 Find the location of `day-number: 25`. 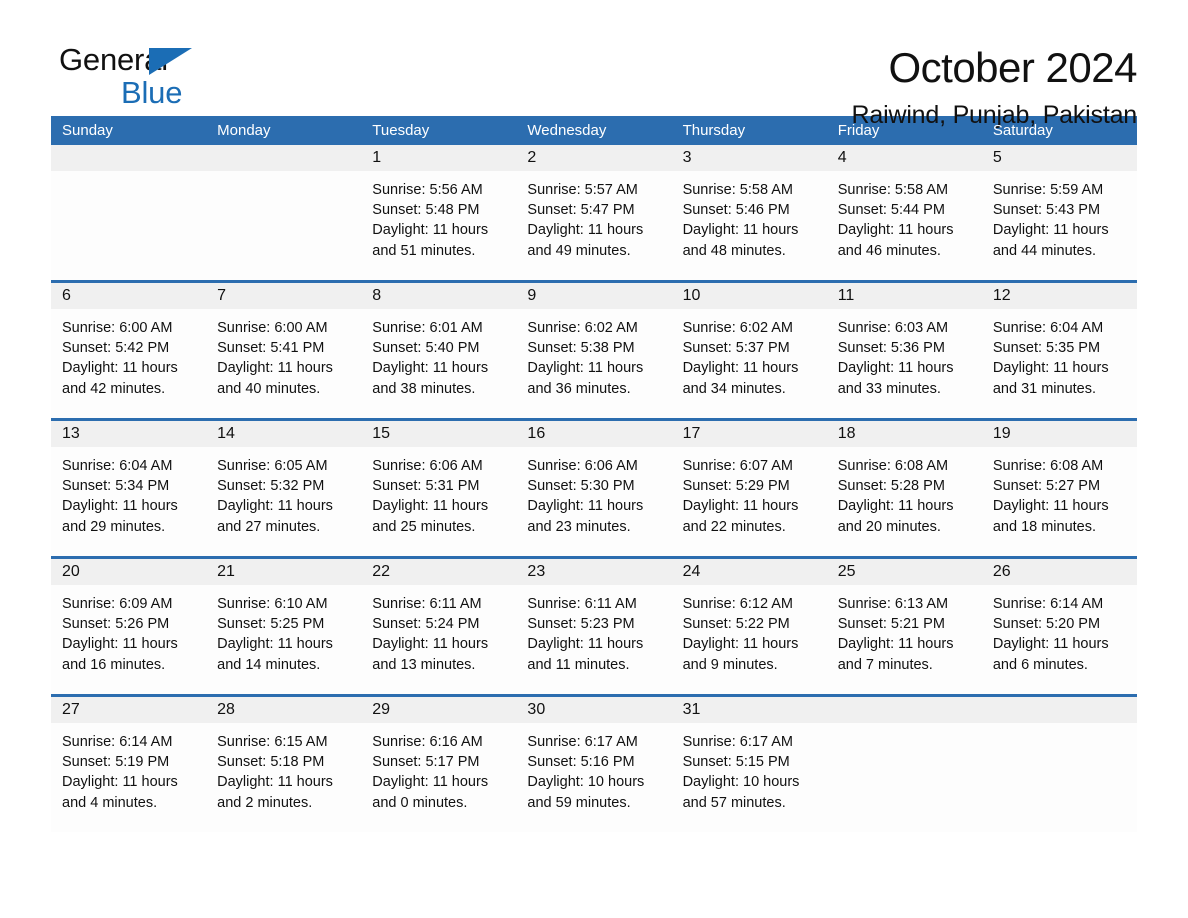

day-number: 25 is located at coordinates (904, 572).